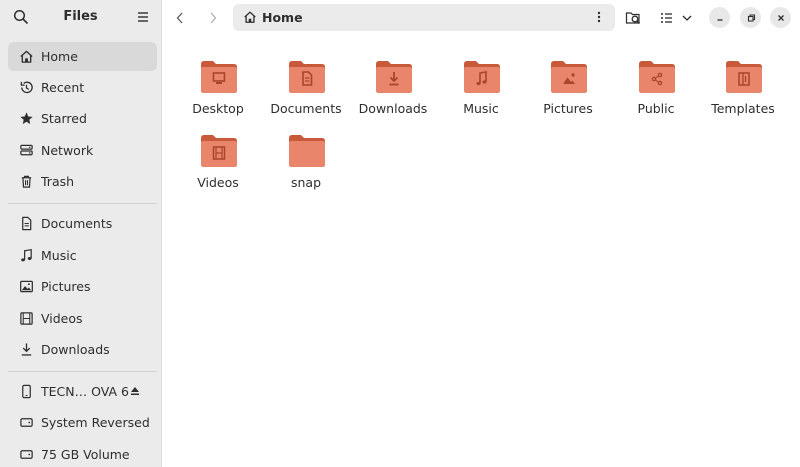 This screenshot has height=467, width=800. I want to click on folder-label: Music, so click(481, 108).